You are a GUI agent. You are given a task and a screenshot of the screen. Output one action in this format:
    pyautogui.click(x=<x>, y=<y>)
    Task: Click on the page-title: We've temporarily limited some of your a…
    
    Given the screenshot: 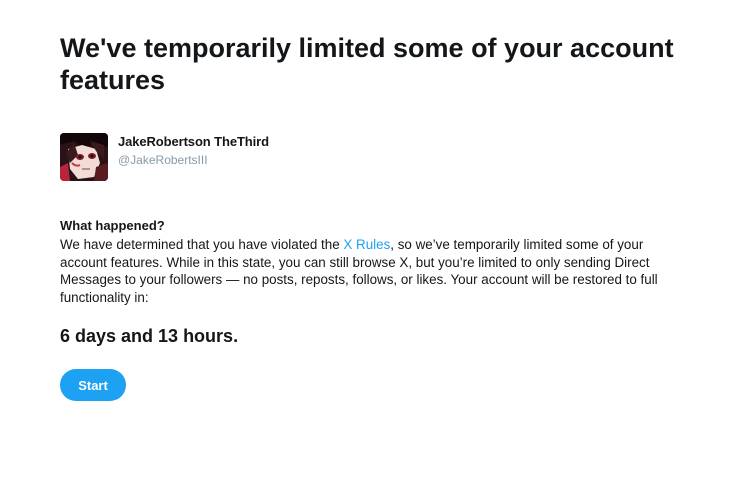 What is the action you would take?
    pyautogui.click(x=367, y=64)
    